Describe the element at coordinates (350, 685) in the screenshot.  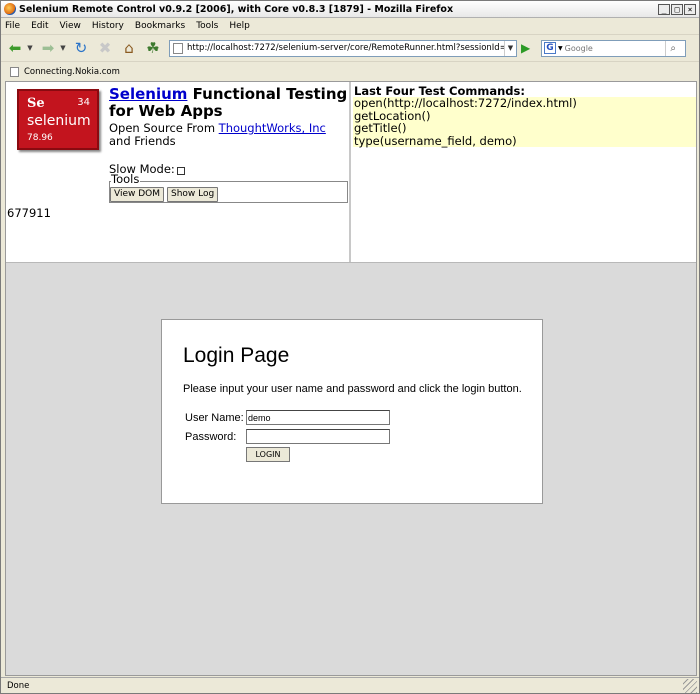
I see `status-bar: Done` at that location.